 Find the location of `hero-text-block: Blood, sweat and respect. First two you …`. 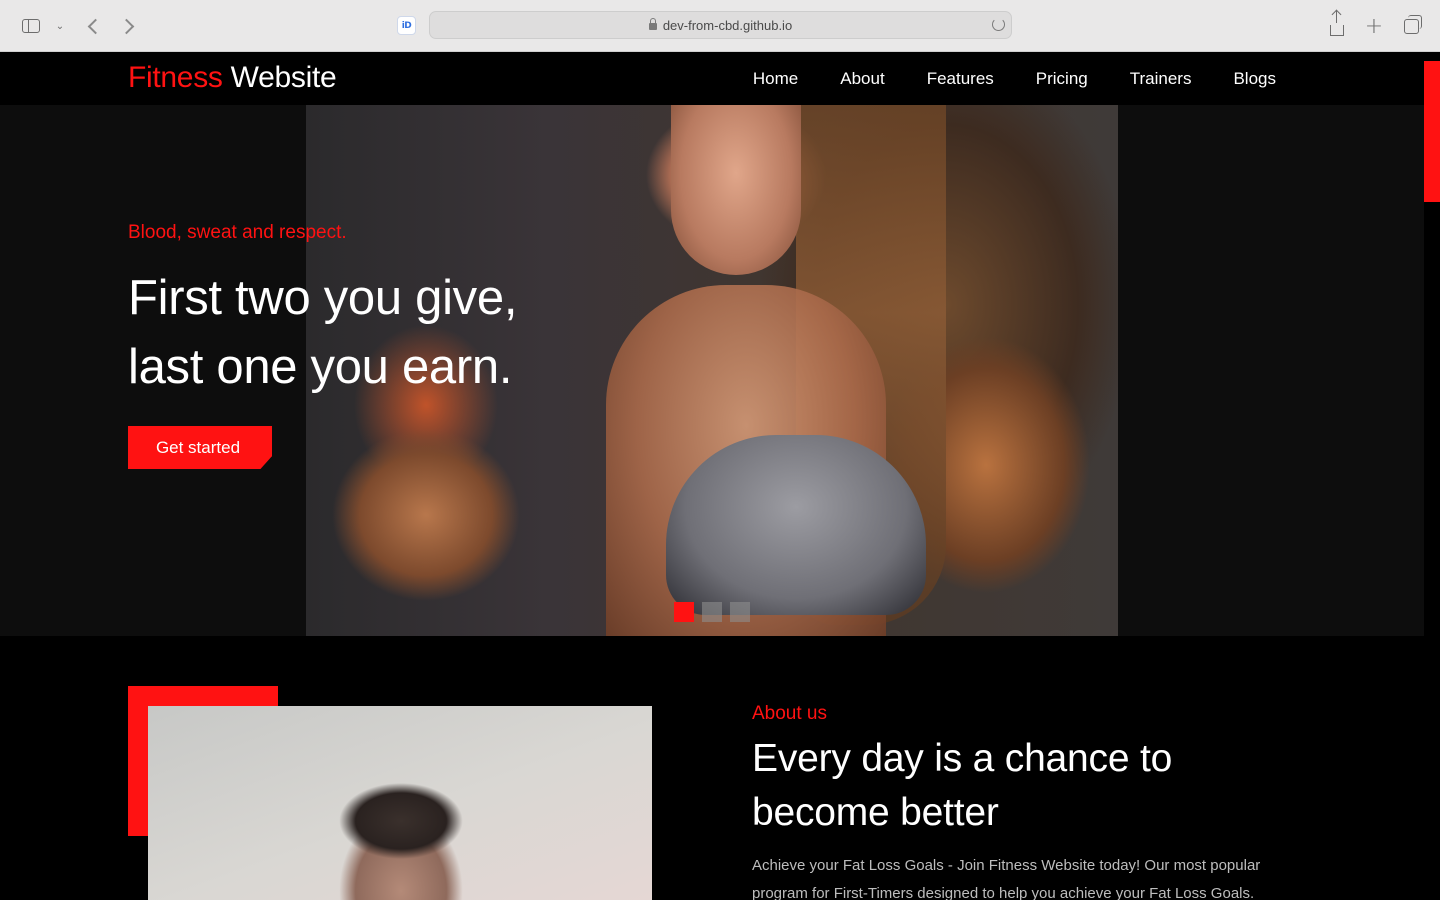

hero-text-block: Blood, sweat and respect. First two you … is located at coordinates (322, 345).